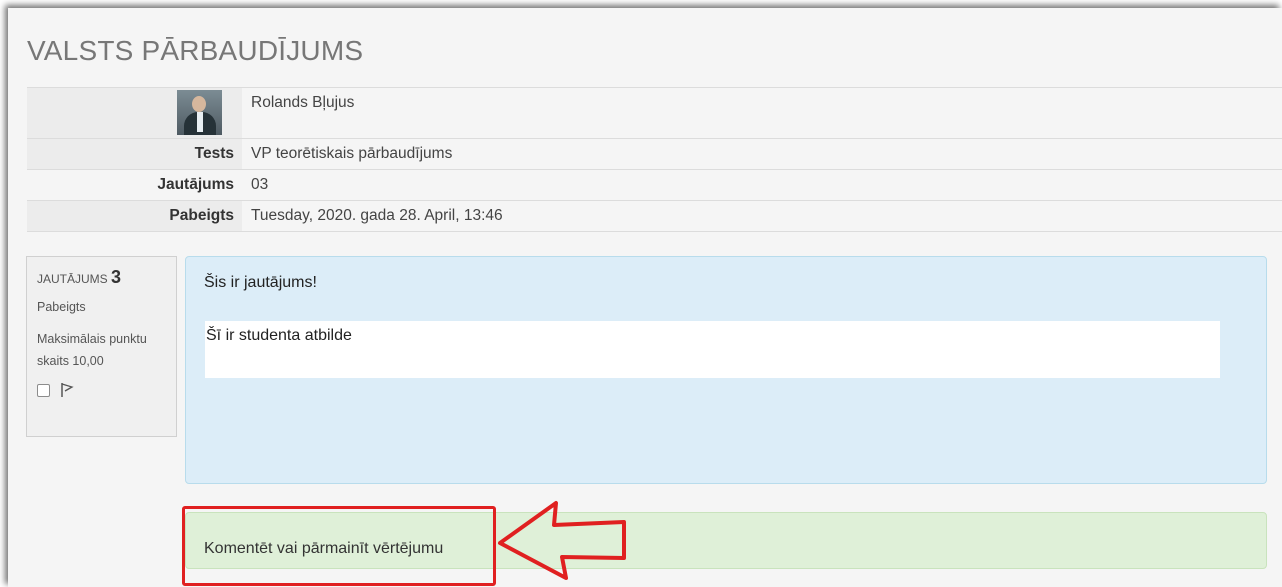  Describe the element at coordinates (654, 184) in the screenshot. I see `summary-row-question: Jautājums 03` at that location.